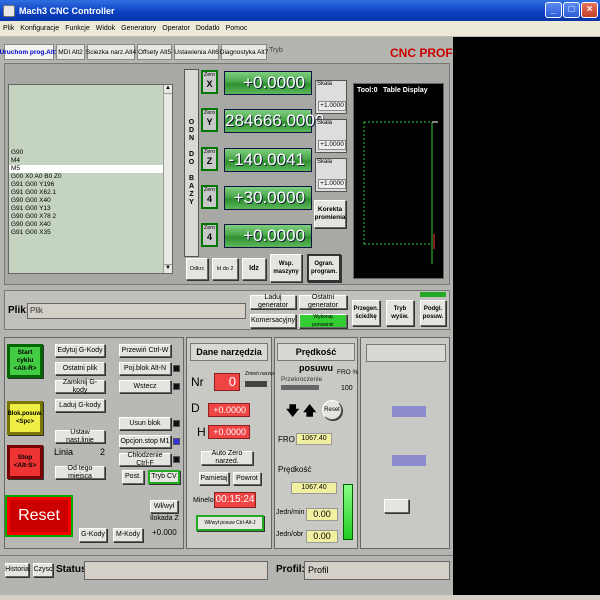  I want to click on tab-tryb-label: Tryb, so click(276, 50).